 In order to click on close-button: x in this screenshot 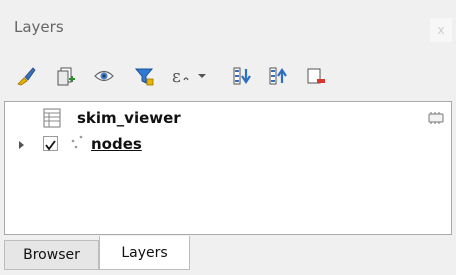, I will do `click(441, 30)`.